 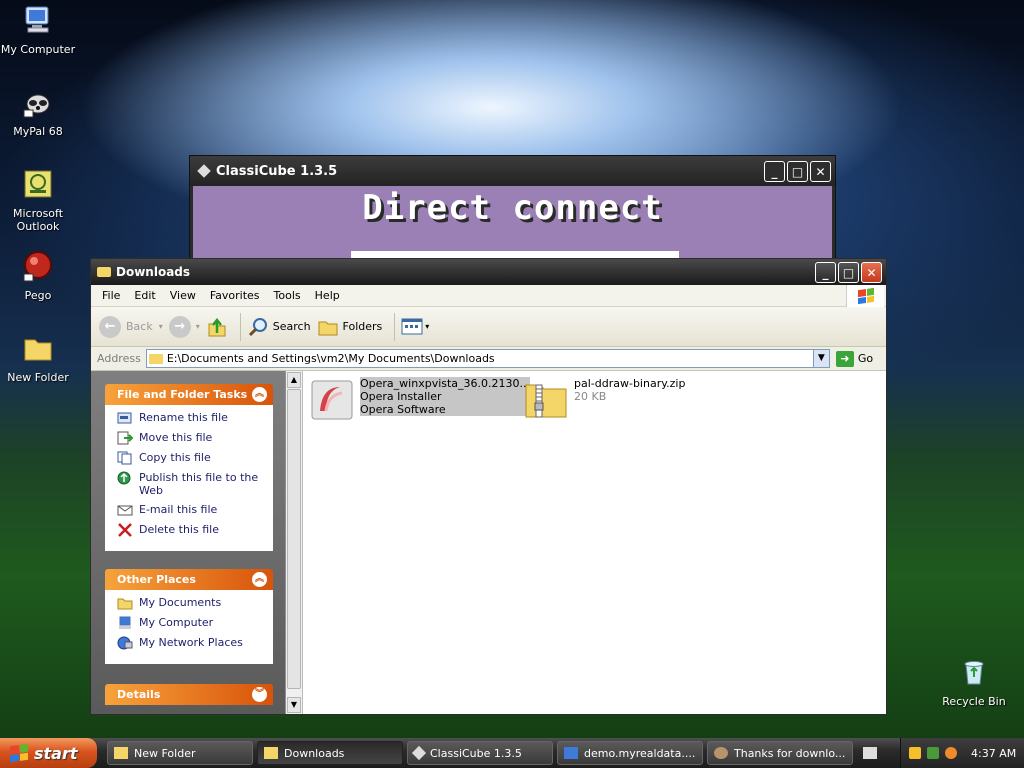 I want to click on task-label: Publish this file to the Web, so click(x=199, y=484).